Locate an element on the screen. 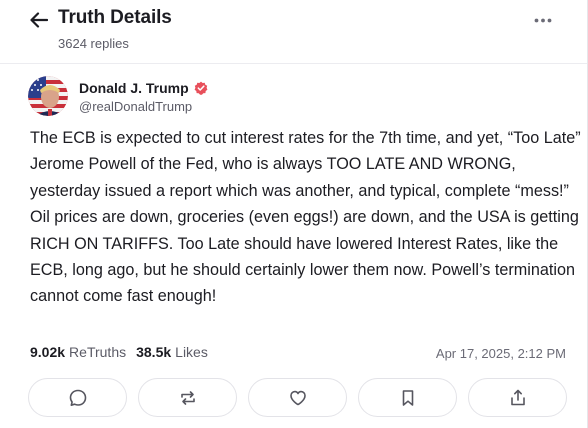 Image resolution: width=588 pixels, height=428 pixels. more-options-button is located at coordinates (543, 20).